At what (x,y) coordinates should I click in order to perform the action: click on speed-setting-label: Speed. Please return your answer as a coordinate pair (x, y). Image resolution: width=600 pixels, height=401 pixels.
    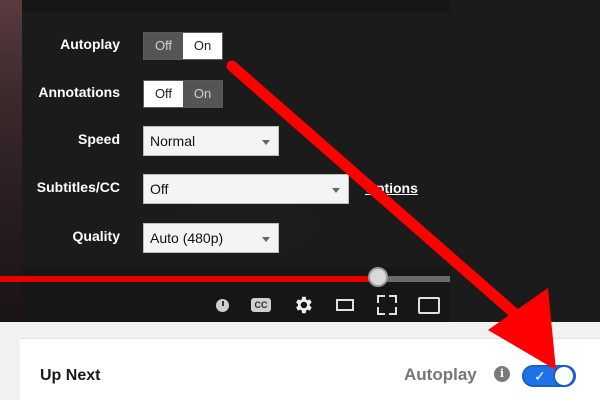
    Looking at the image, I should click on (98, 139).